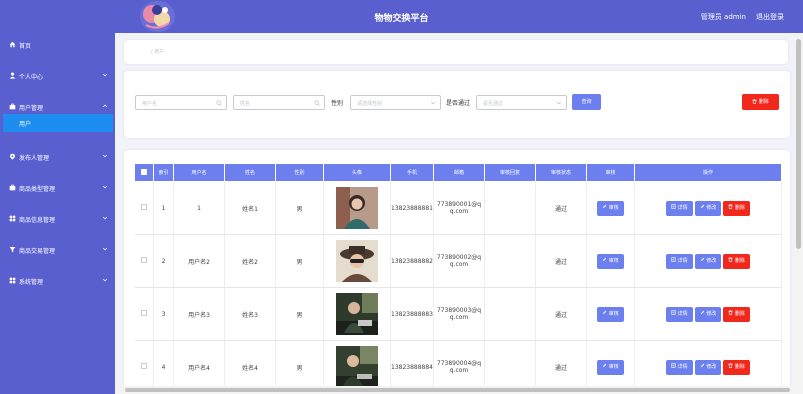 The image size is (803, 394). Describe the element at coordinates (57, 219) in the screenshot. I see `sidebar-item-product-info-management: 商品信息管理` at that location.